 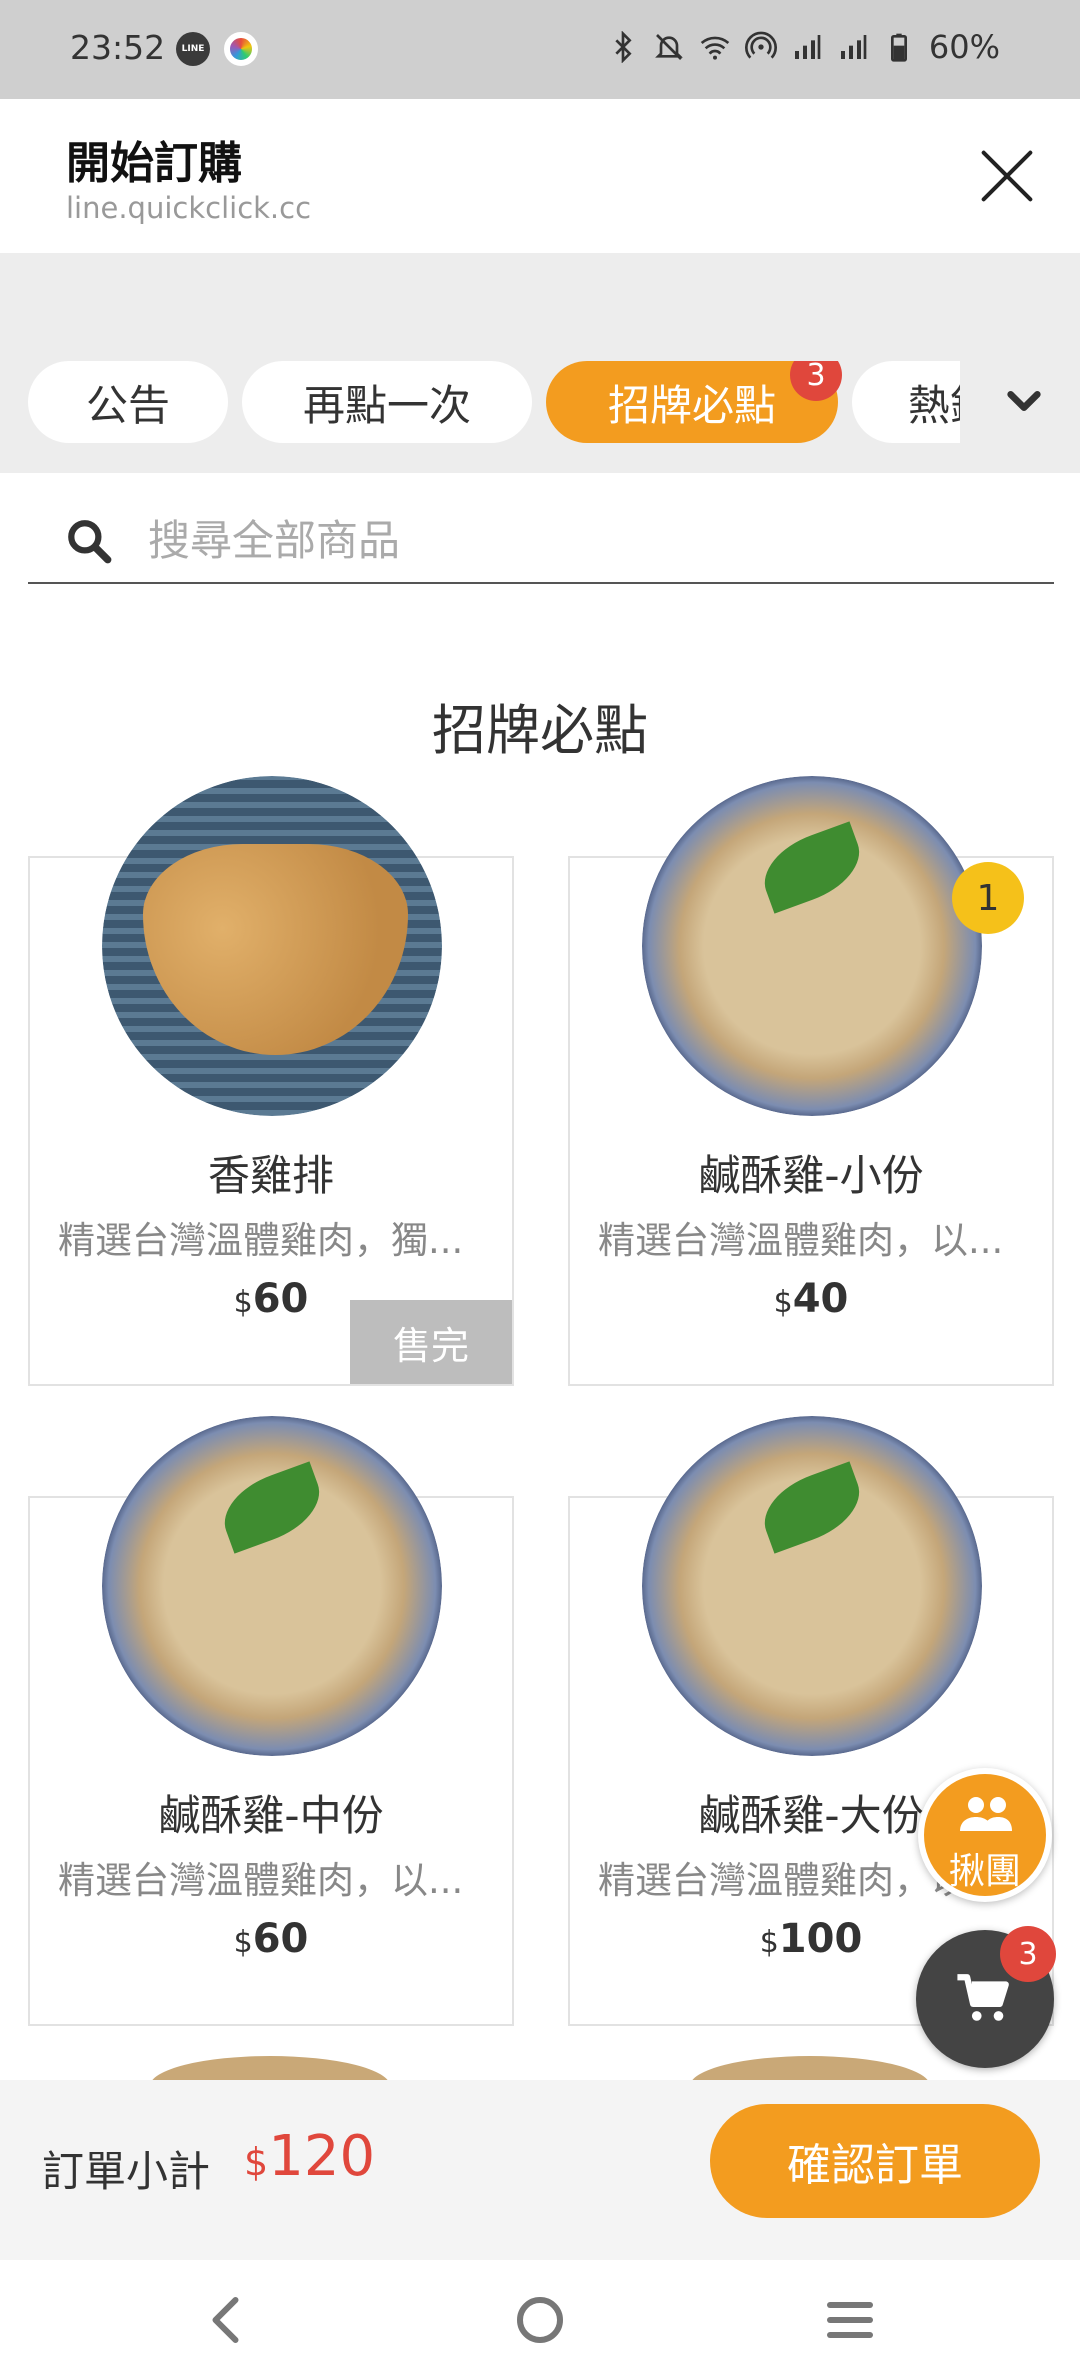 I want to click on tab-announcement: 公告, so click(x=128, y=402).